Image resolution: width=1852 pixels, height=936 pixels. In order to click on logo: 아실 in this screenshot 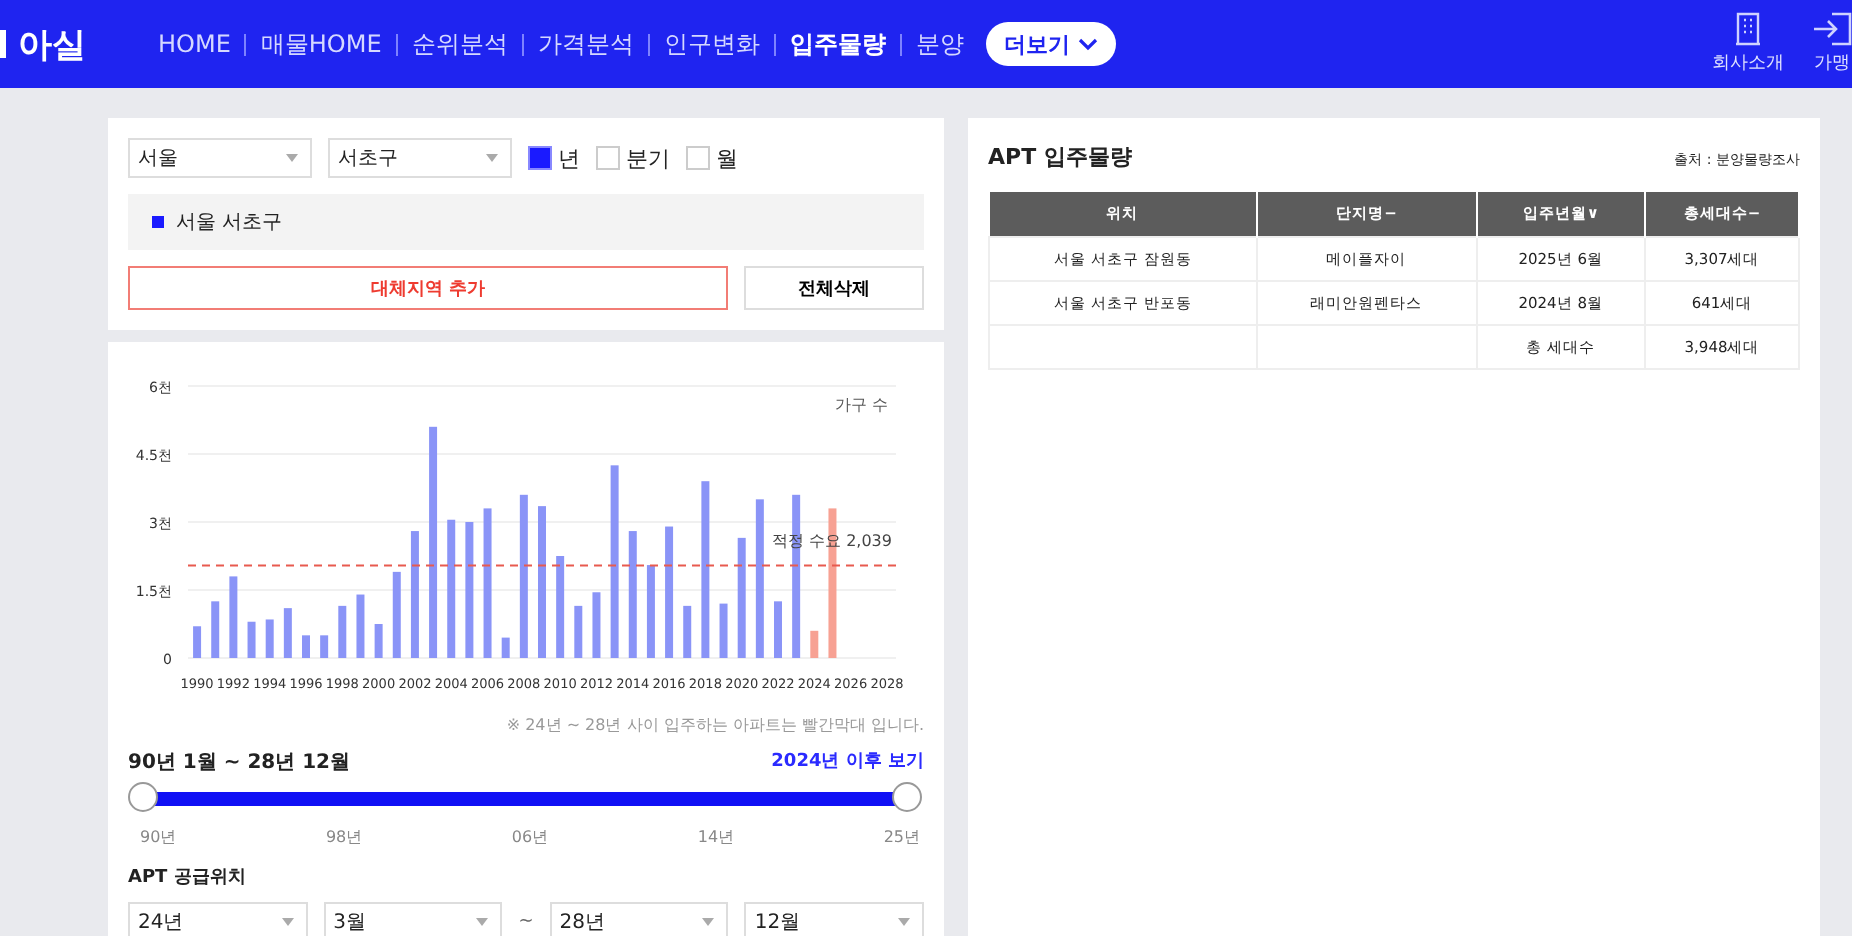, I will do `click(52, 44)`.